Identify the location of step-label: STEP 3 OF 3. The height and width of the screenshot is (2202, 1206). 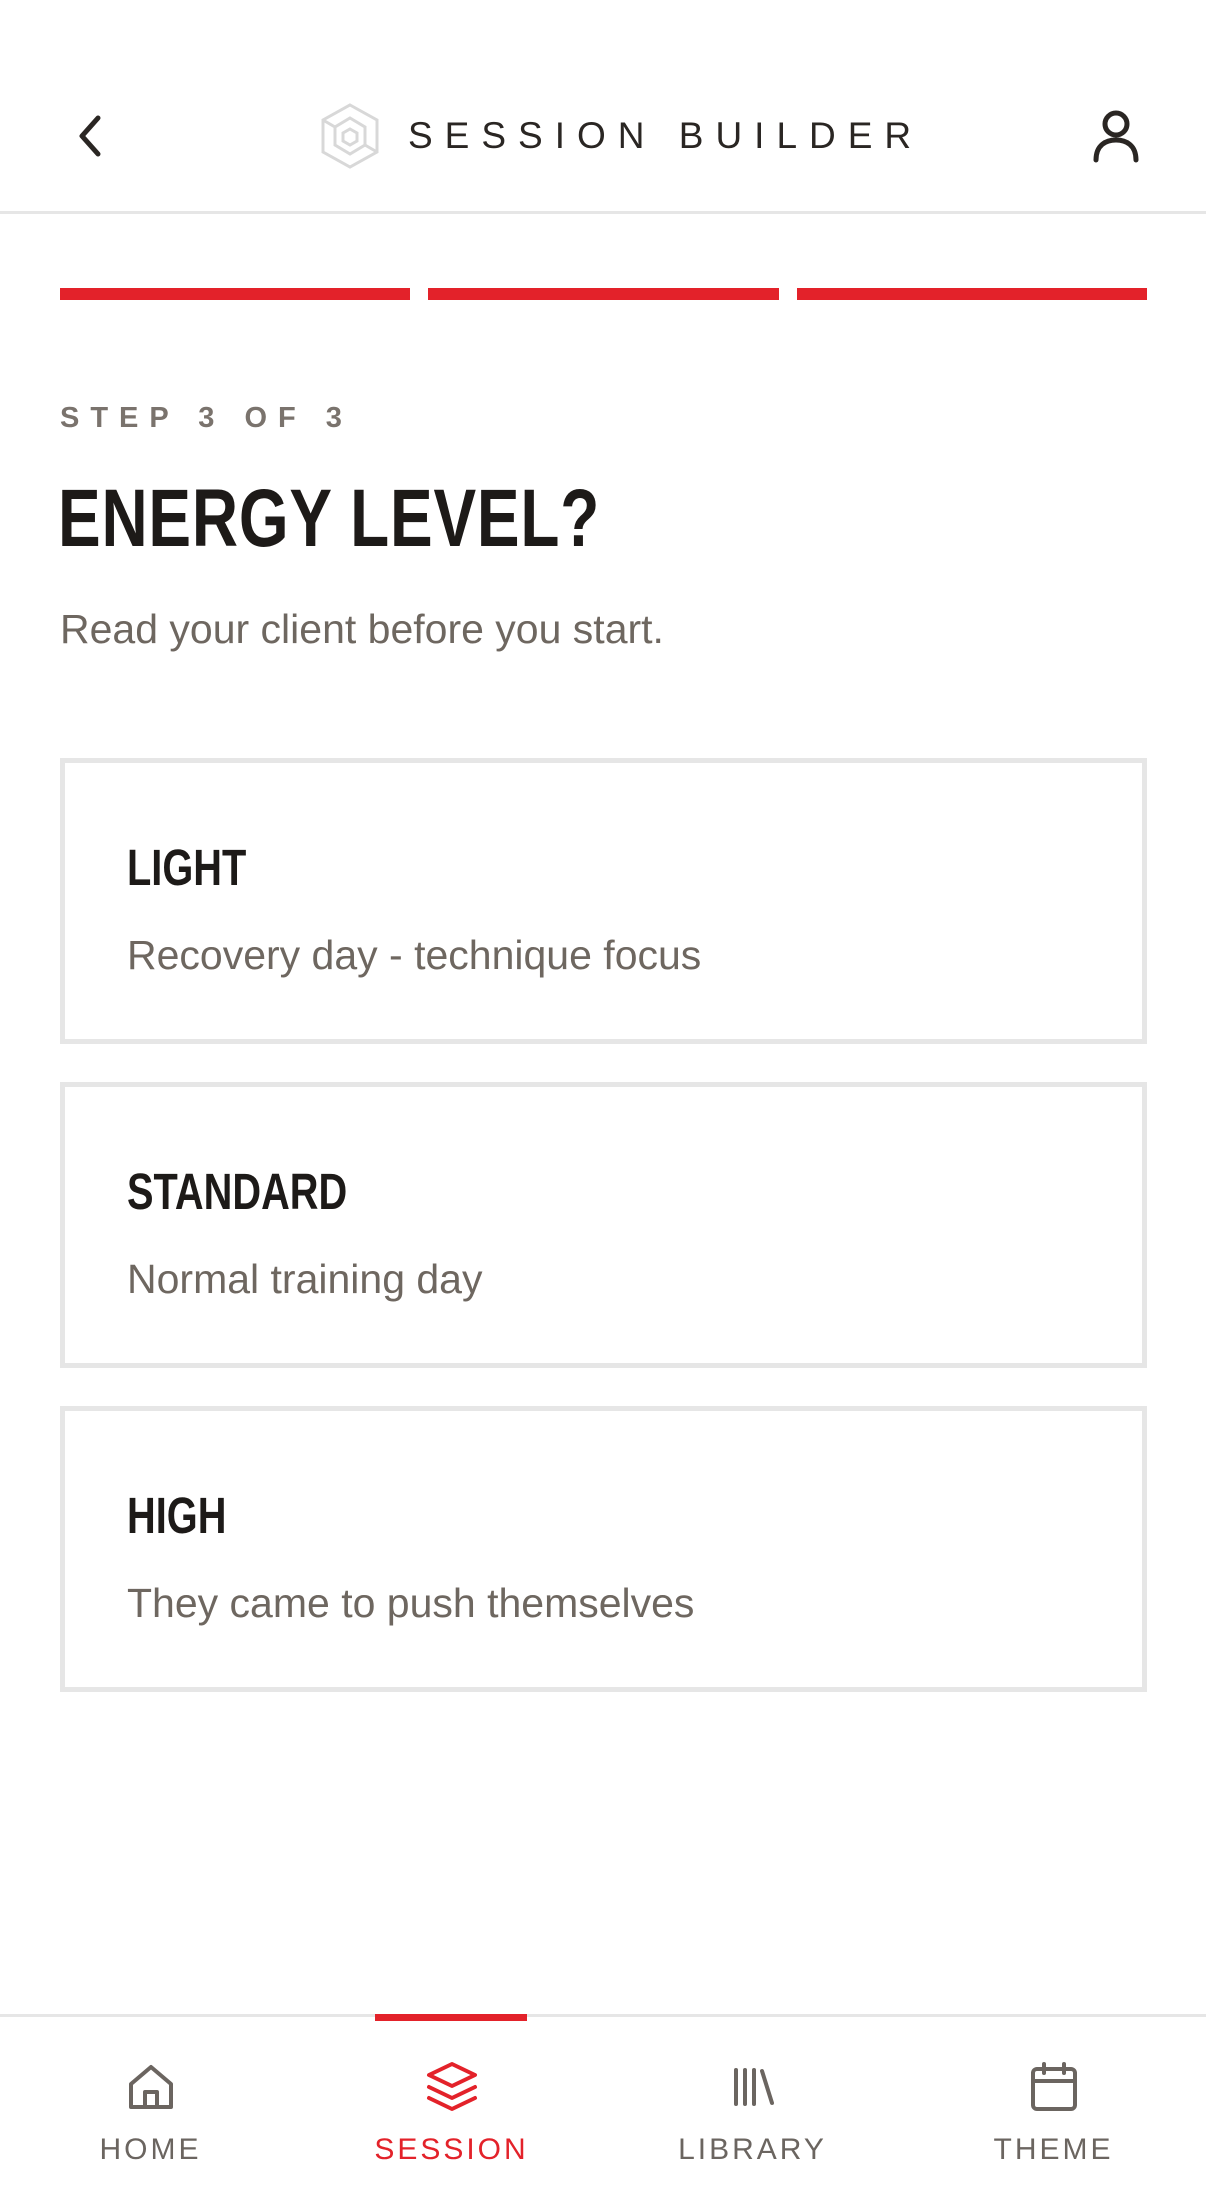
(206, 418).